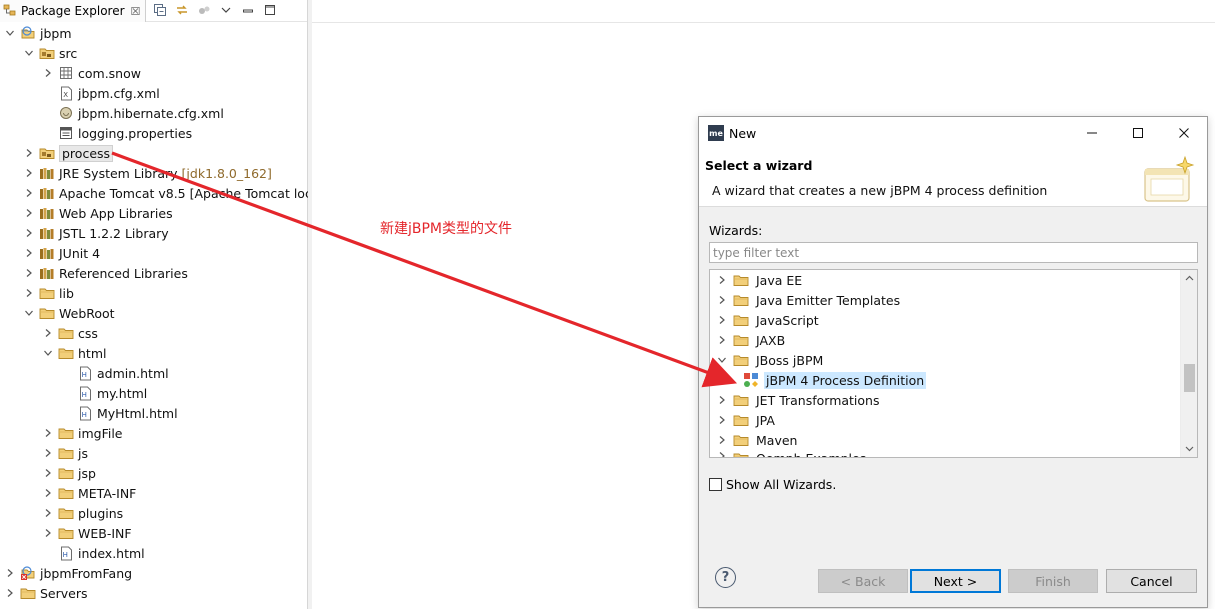 This screenshot has height=609, width=1215. I want to click on tree-item: js, so click(154, 453).